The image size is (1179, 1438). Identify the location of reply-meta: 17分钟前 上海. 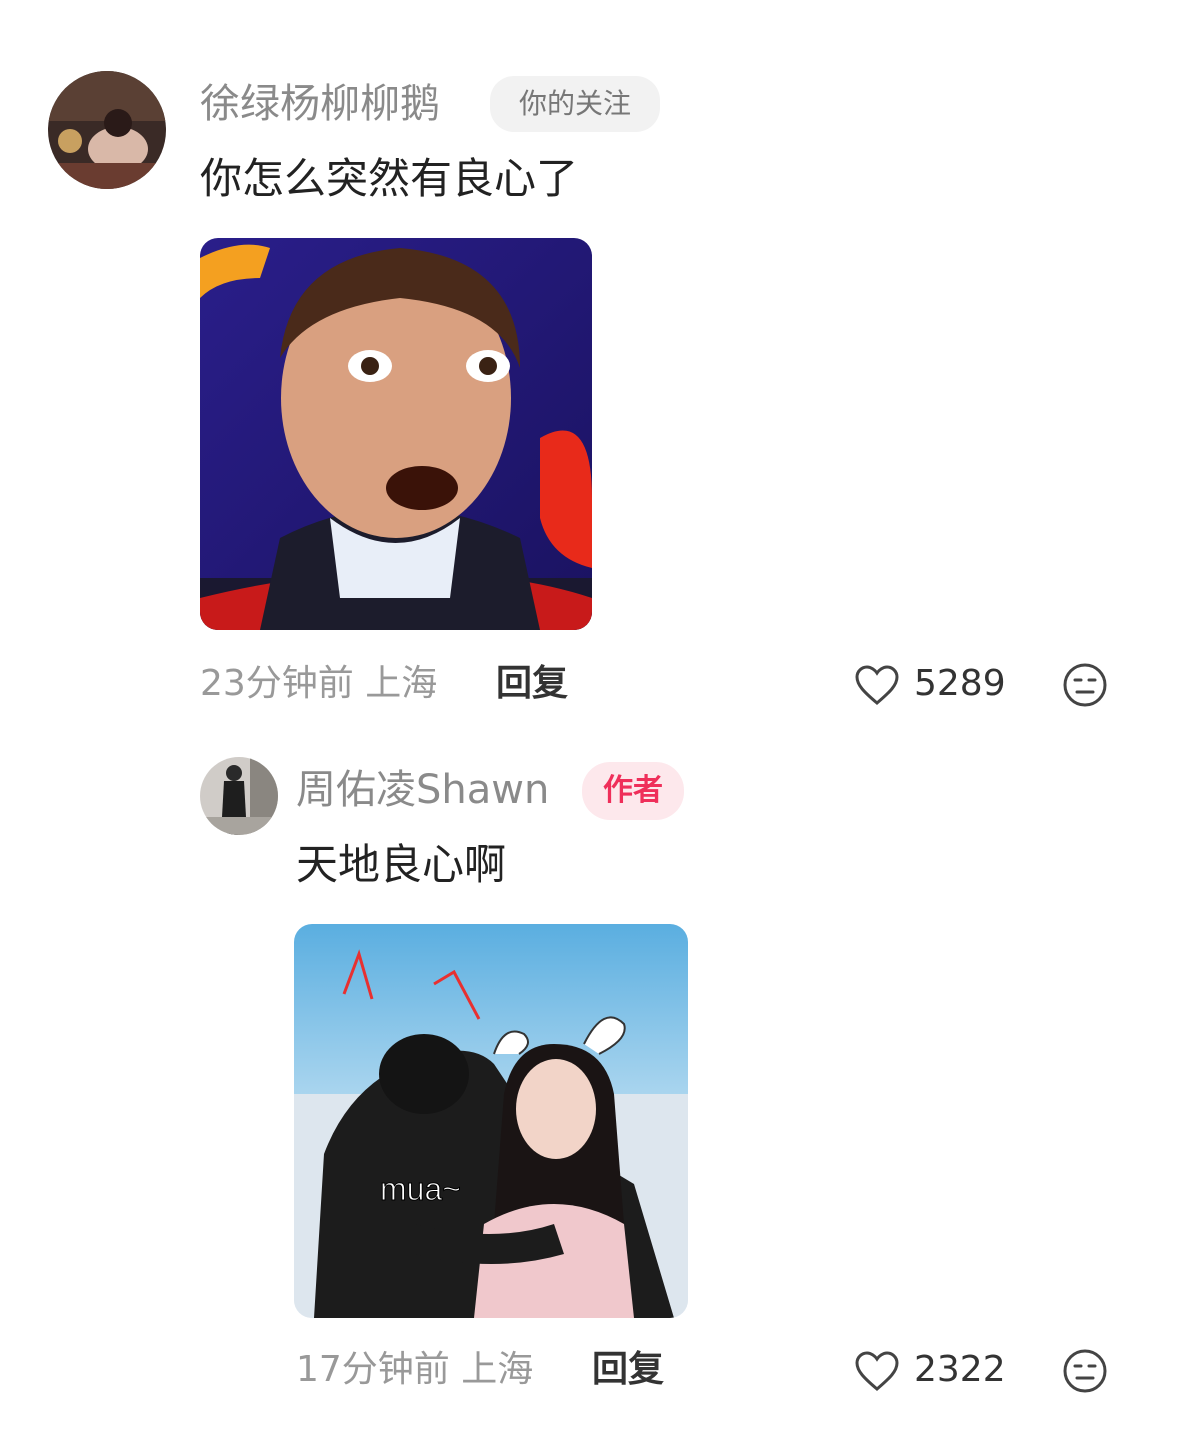
(414, 1370).